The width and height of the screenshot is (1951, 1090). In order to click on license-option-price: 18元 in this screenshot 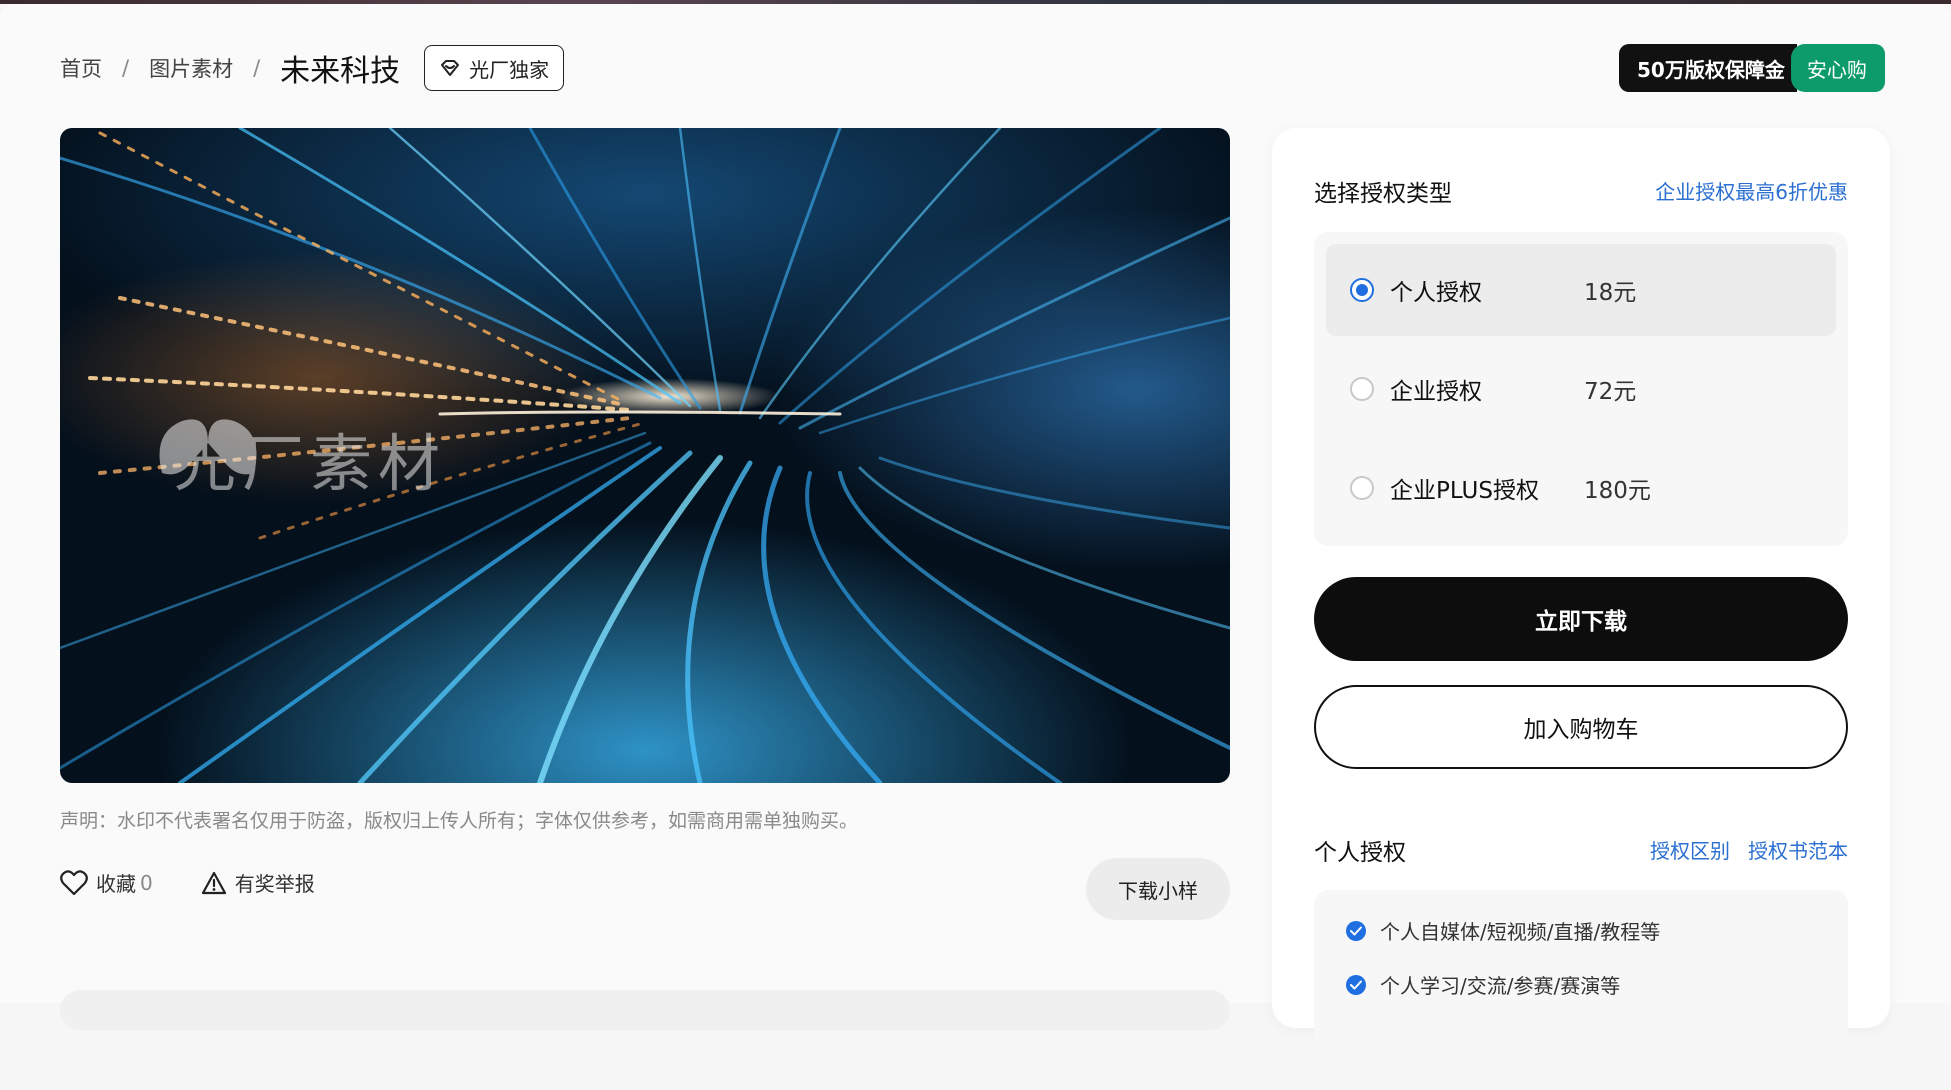, I will do `click(1610, 293)`.